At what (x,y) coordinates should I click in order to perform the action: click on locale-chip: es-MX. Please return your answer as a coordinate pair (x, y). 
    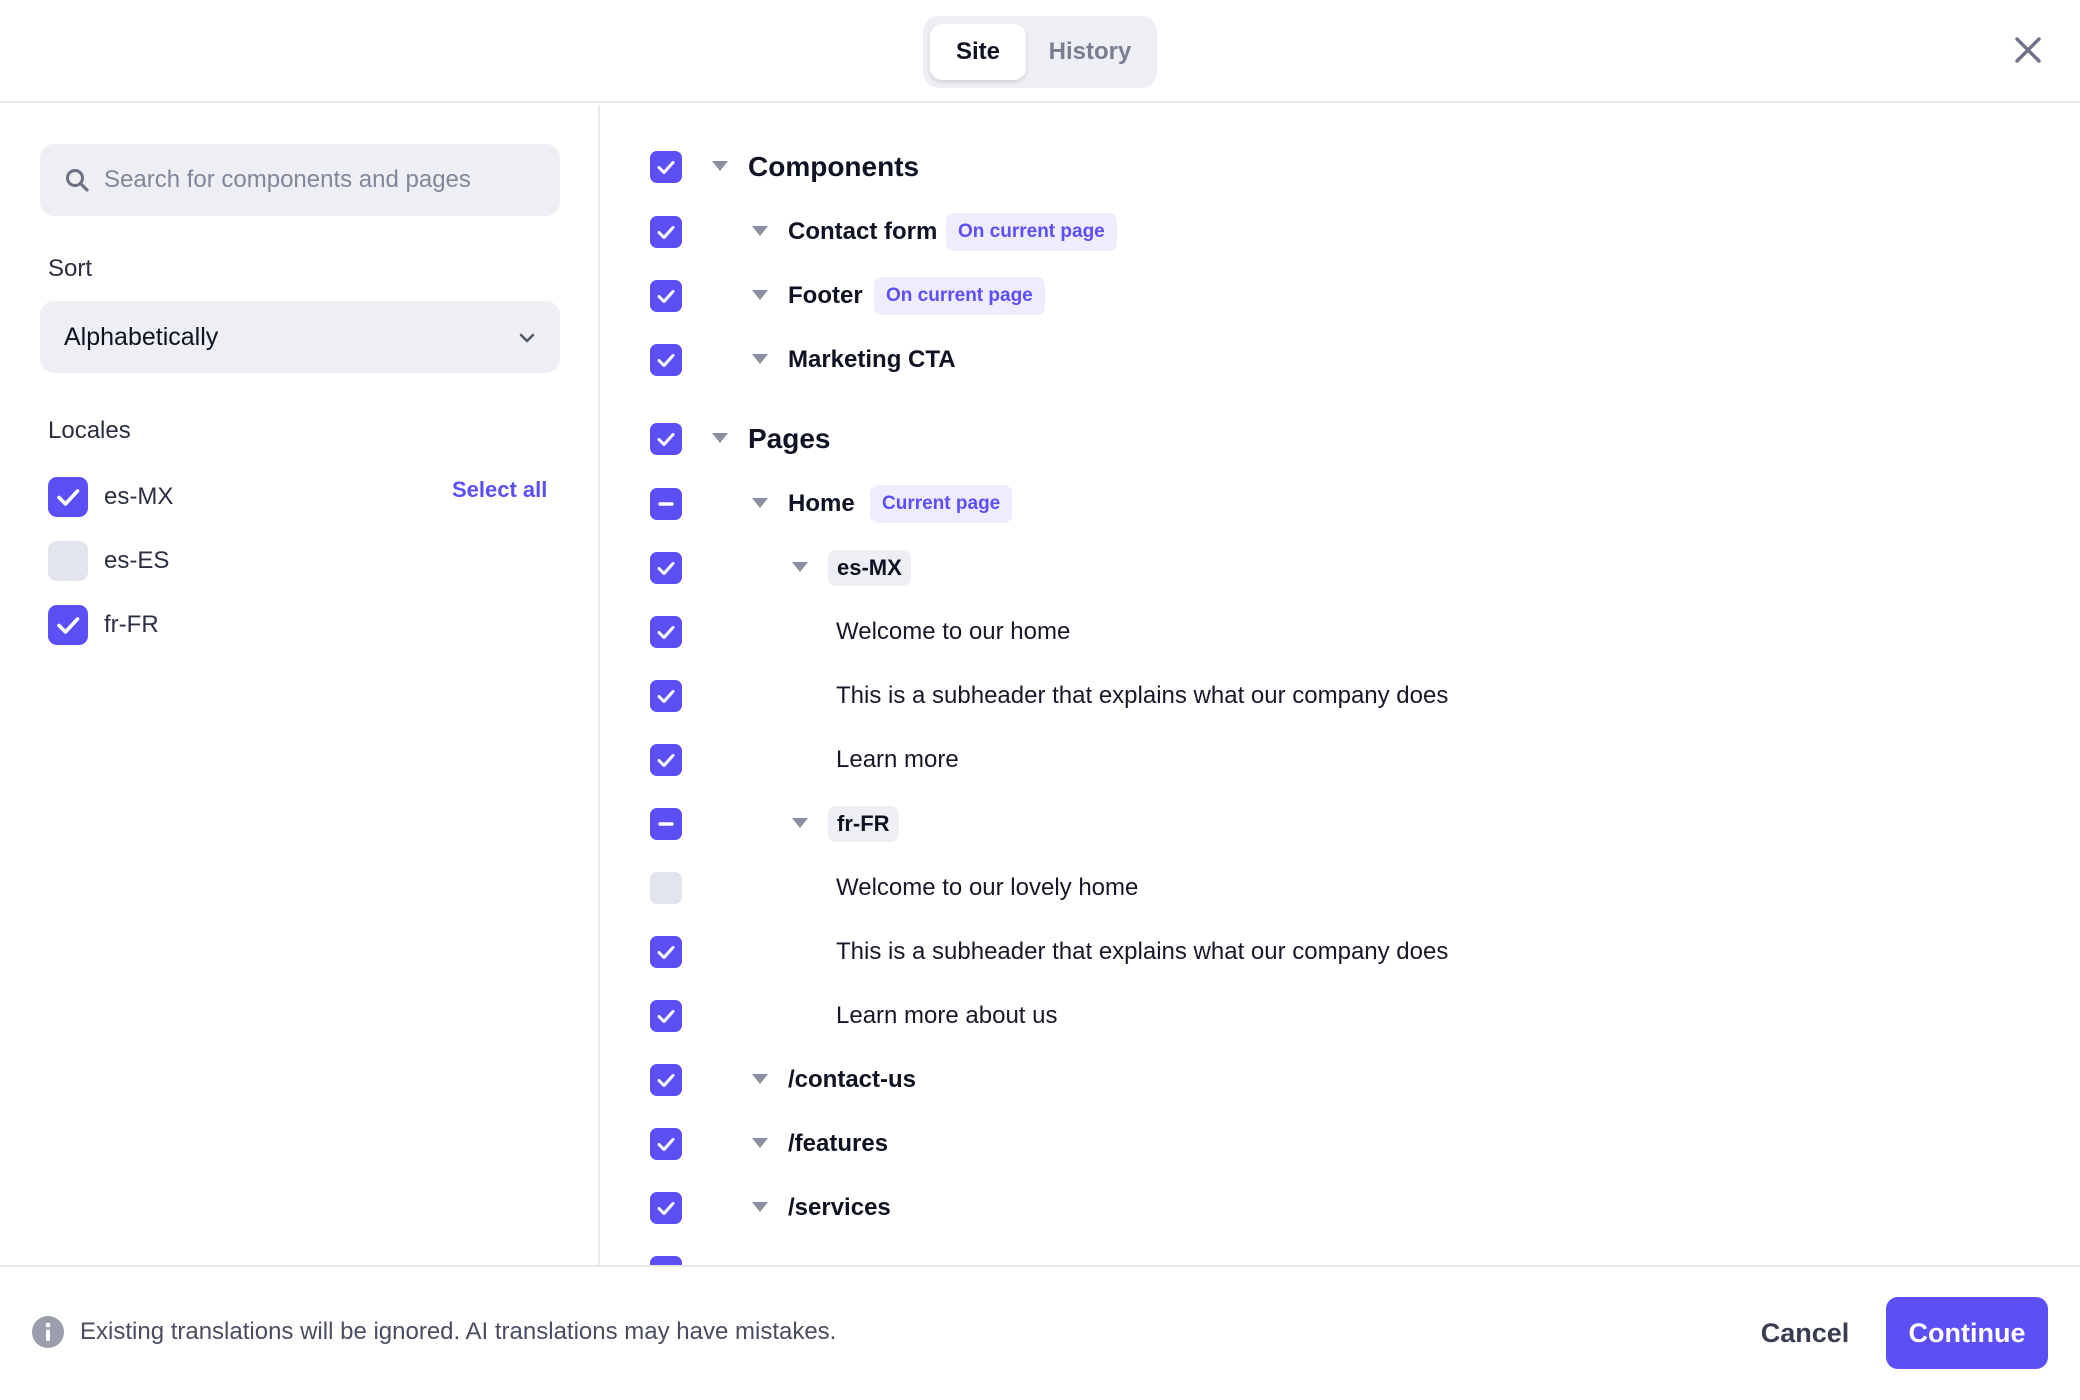
    Looking at the image, I should click on (869, 568).